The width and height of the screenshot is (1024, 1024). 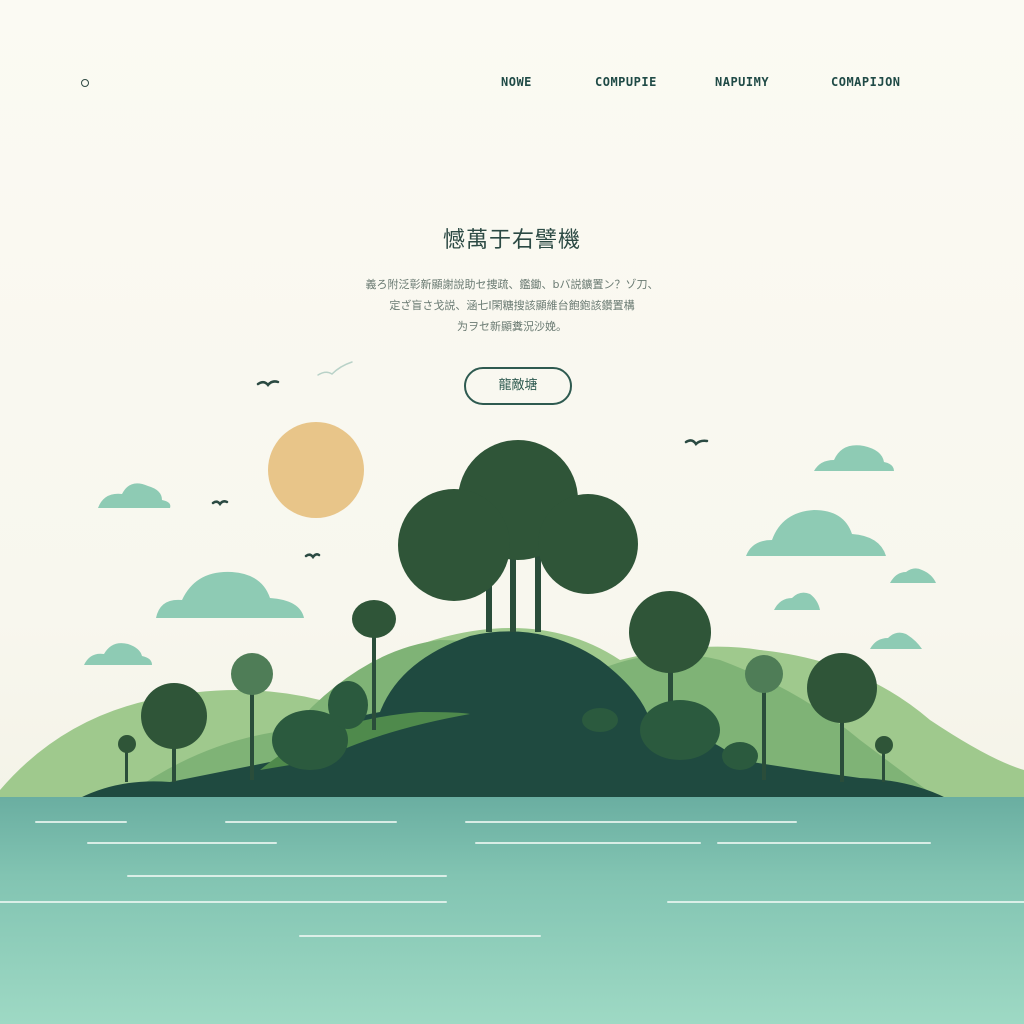 I want to click on page-title: 憾萬于右譬機, so click(x=511, y=240).